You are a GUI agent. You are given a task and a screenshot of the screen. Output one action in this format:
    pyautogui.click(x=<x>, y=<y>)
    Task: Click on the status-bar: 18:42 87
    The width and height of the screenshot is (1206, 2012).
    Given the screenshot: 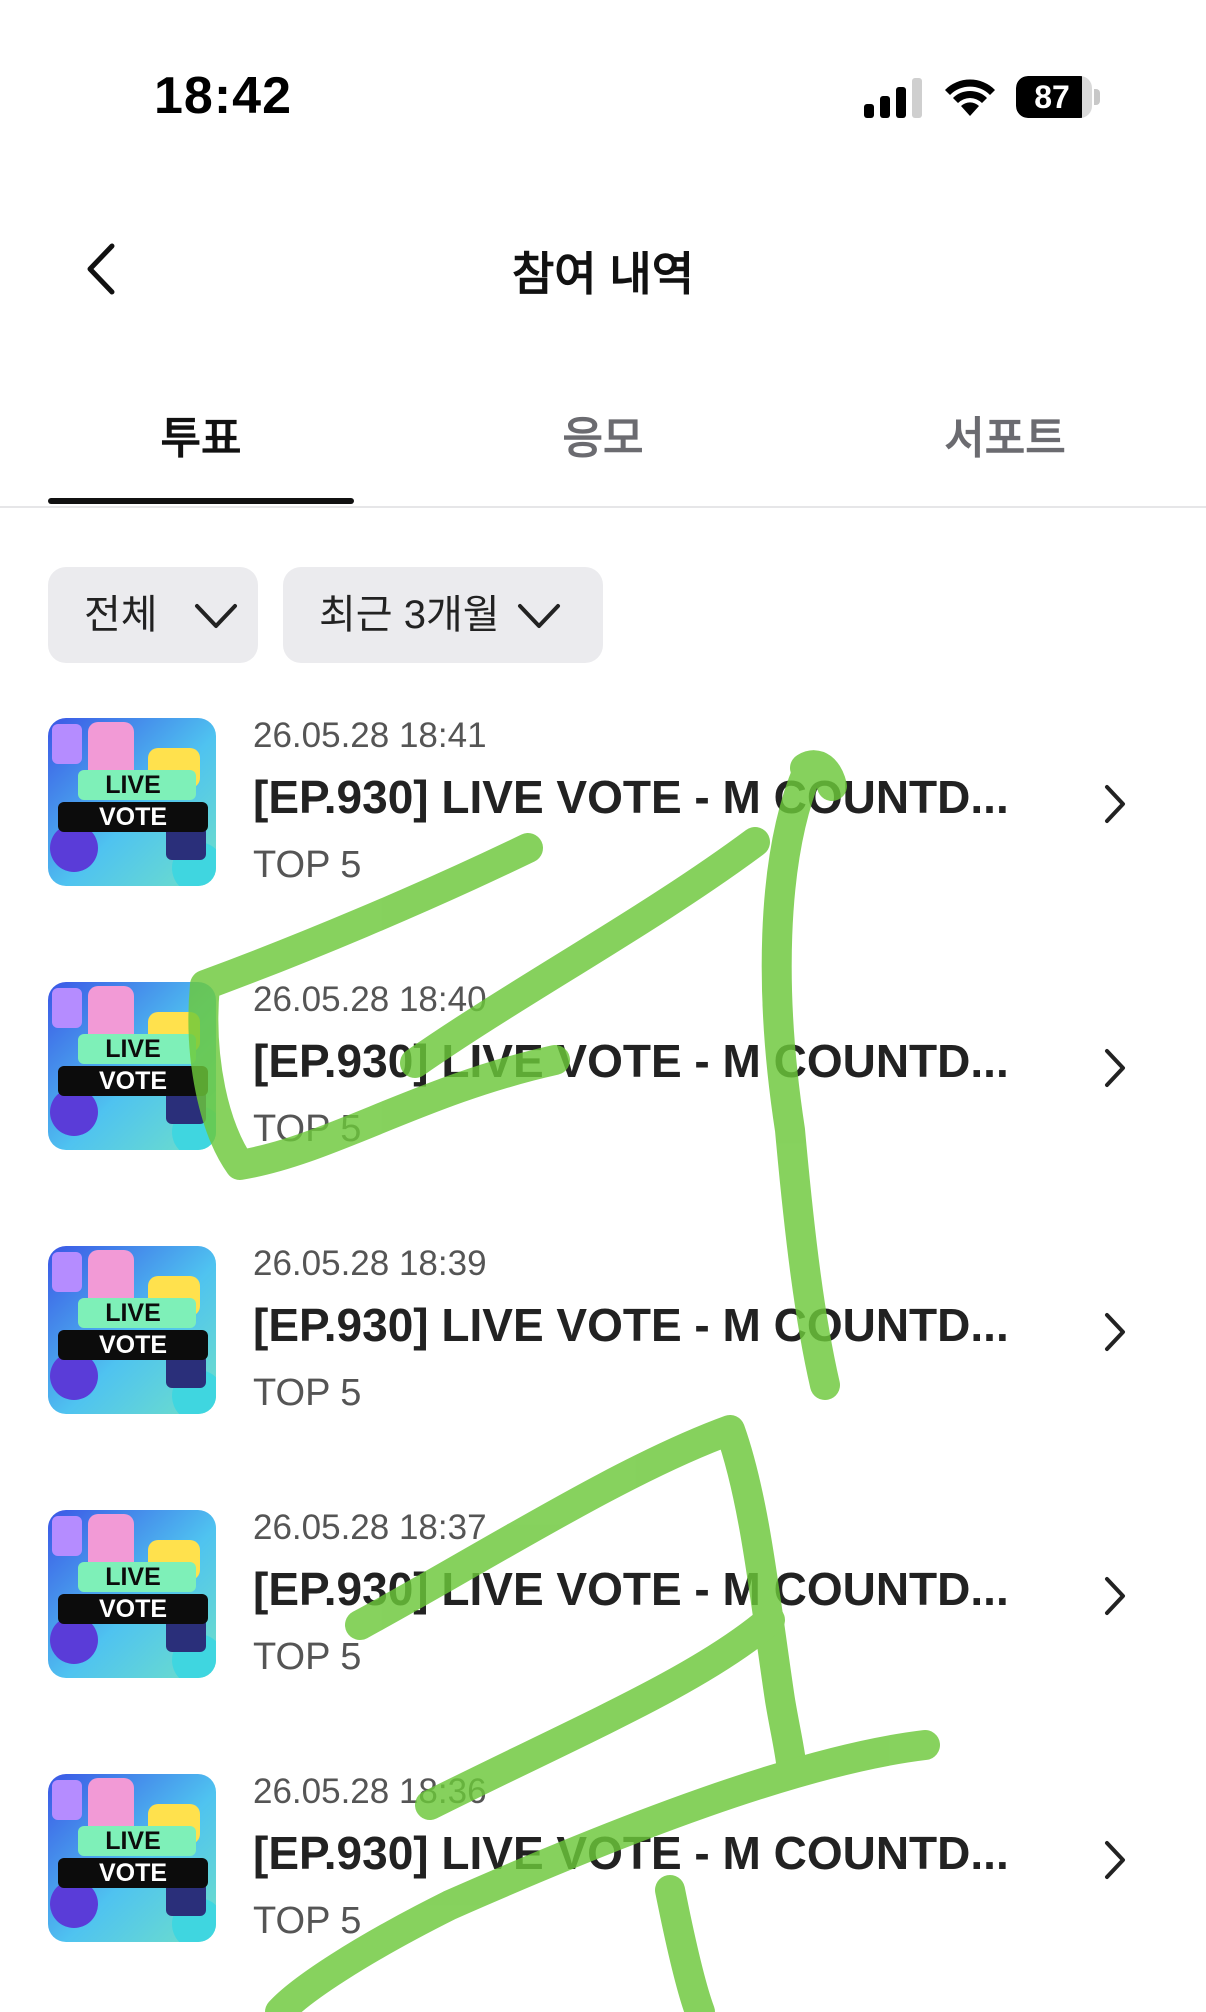 What is the action you would take?
    pyautogui.click(x=603, y=95)
    